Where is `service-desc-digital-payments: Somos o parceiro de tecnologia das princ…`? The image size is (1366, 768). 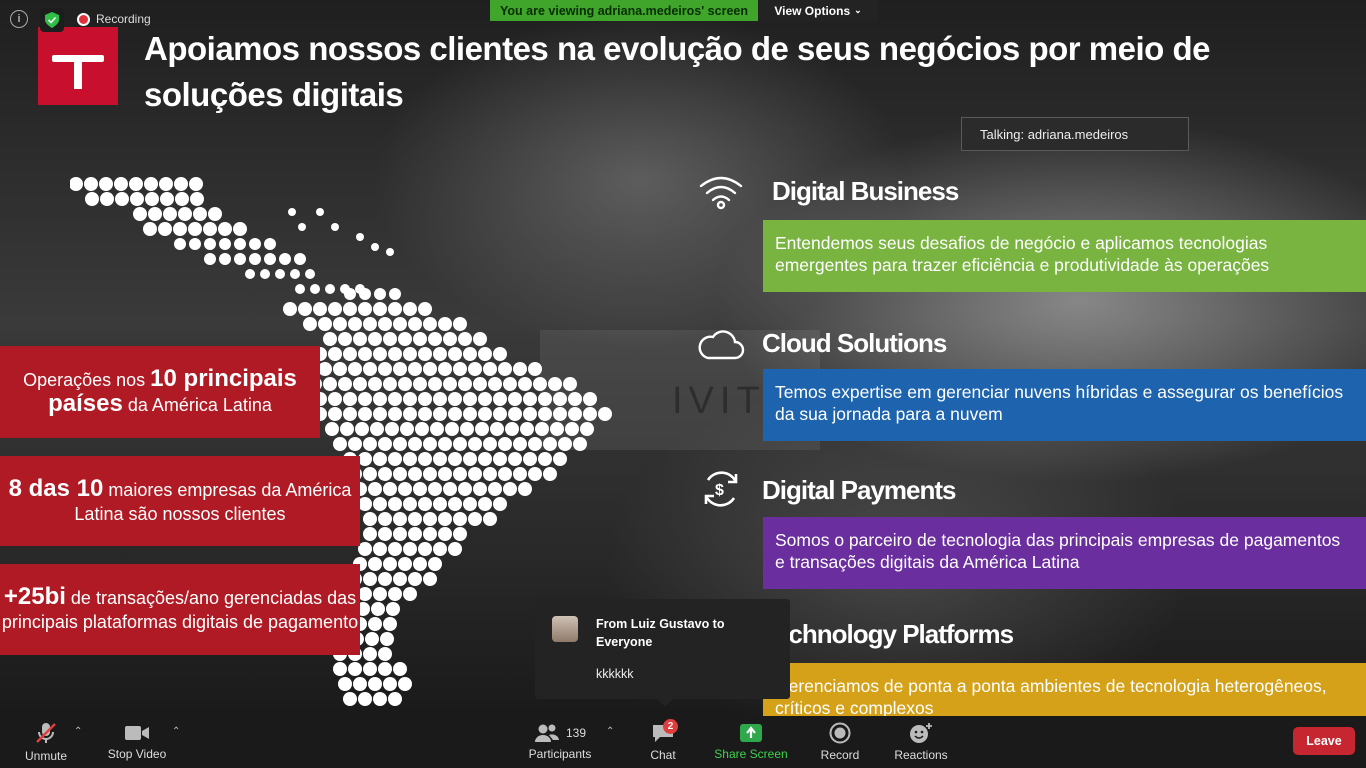 service-desc-digital-payments: Somos o parceiro de tecnologia das princ… is located at coordinates (1064, 553).